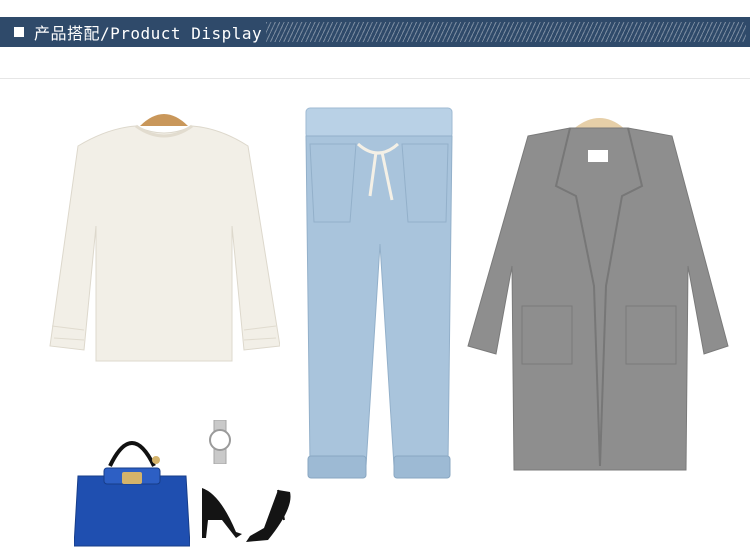 The image size is (750, 554). What do you see at coordinates (379, 295) in the screenshot?
I see `jeans-image` at bounding box center [379, 295].